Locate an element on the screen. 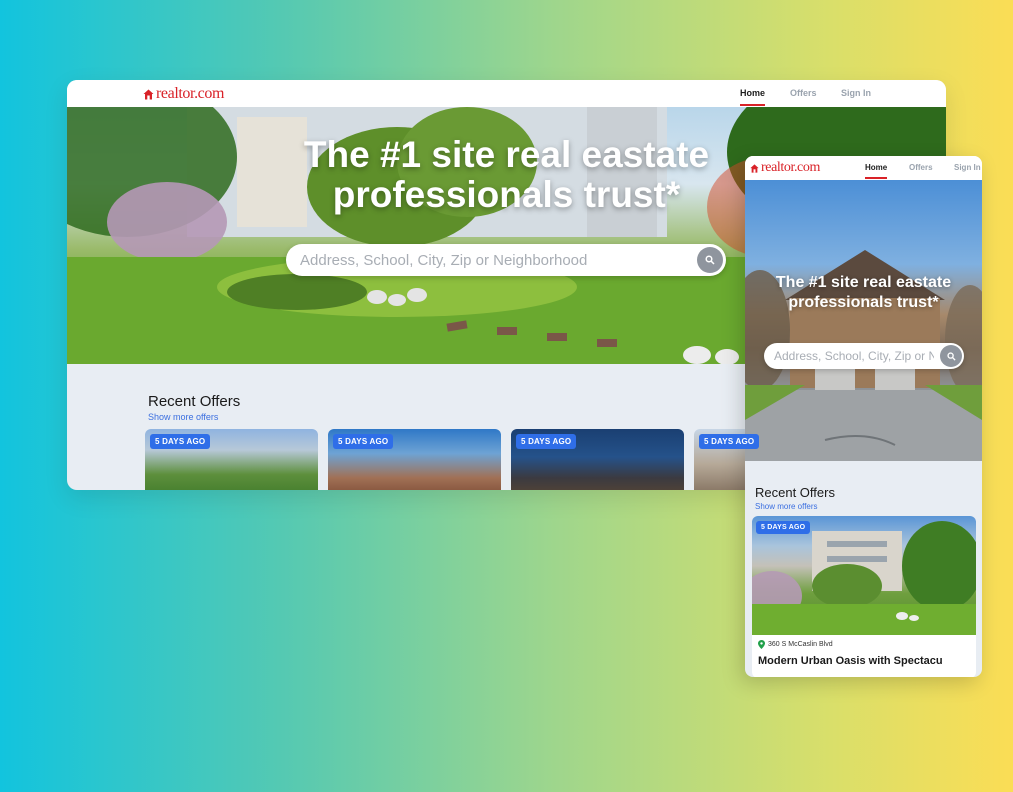  nav-sign-in: Sign In is located at coordinates (856, 93).